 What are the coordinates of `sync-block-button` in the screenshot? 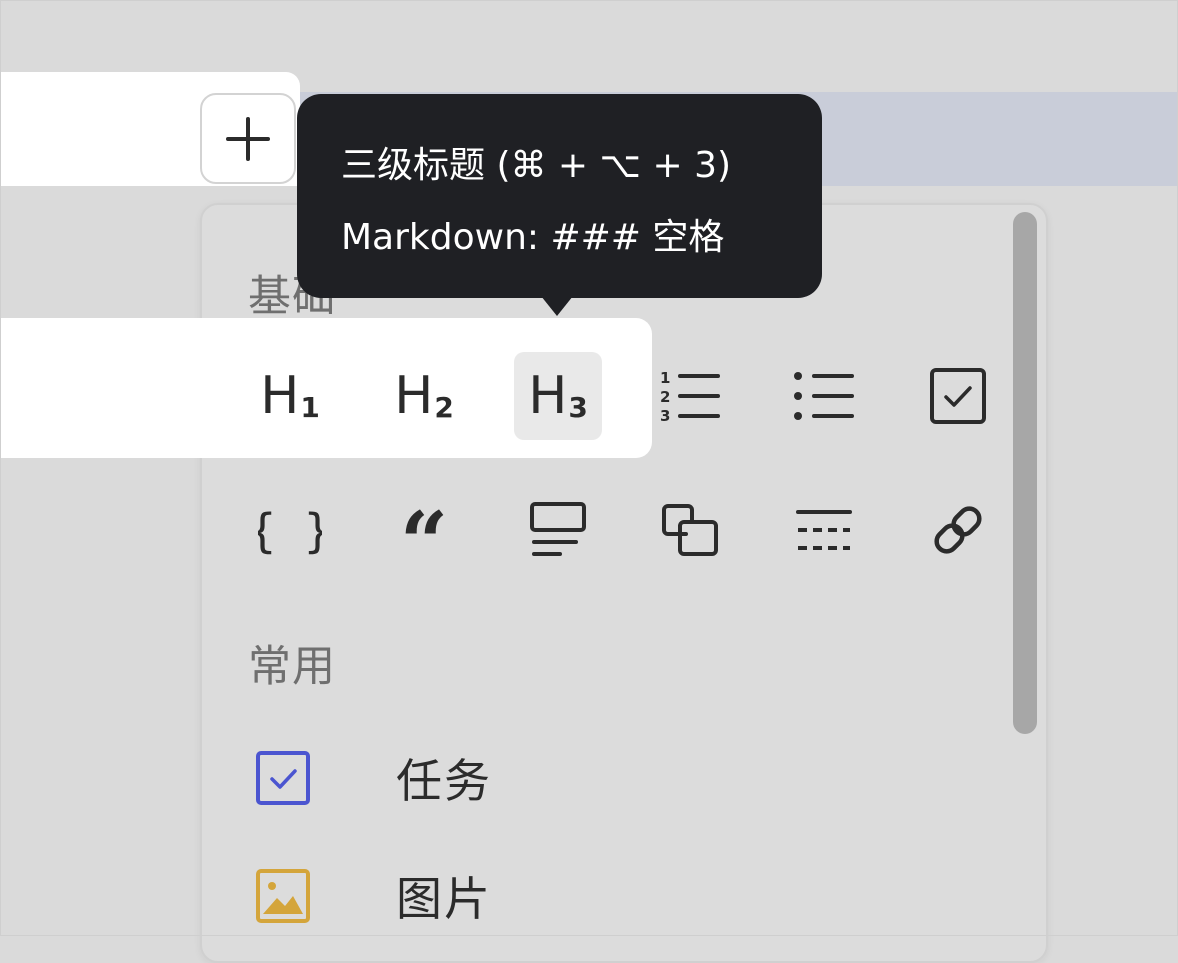 It's located at (690, 530).